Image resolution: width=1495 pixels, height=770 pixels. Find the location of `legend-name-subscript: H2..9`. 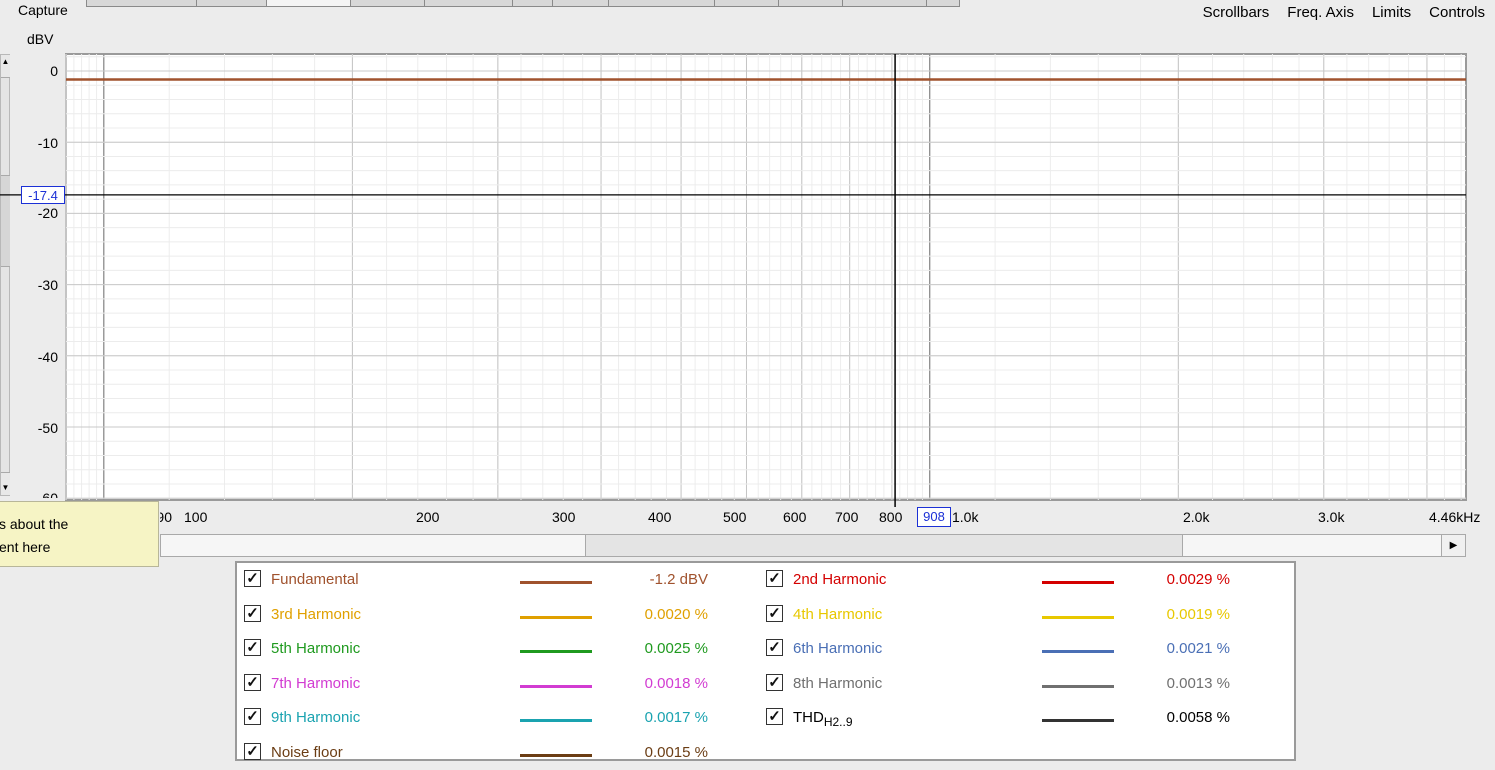

legend-name-subscript: H2..9 is located at coordinates (838, 722).